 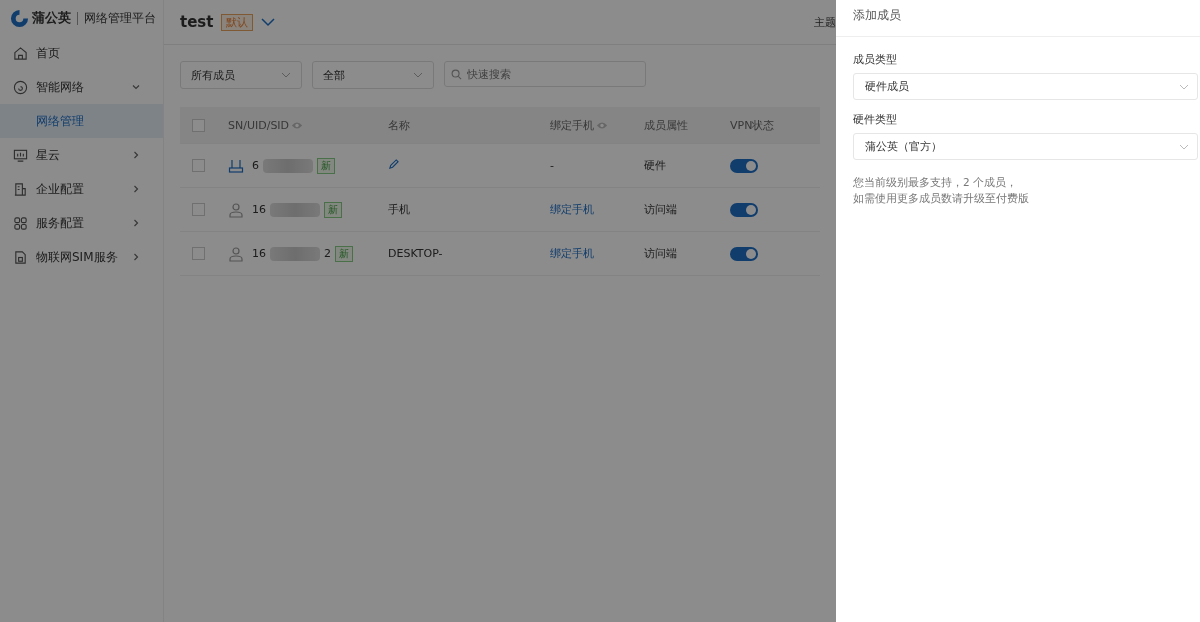 What do you see at coordinates (20, 53) in the screenshot?
I see `home-icon` at bounding box center [20, 53].